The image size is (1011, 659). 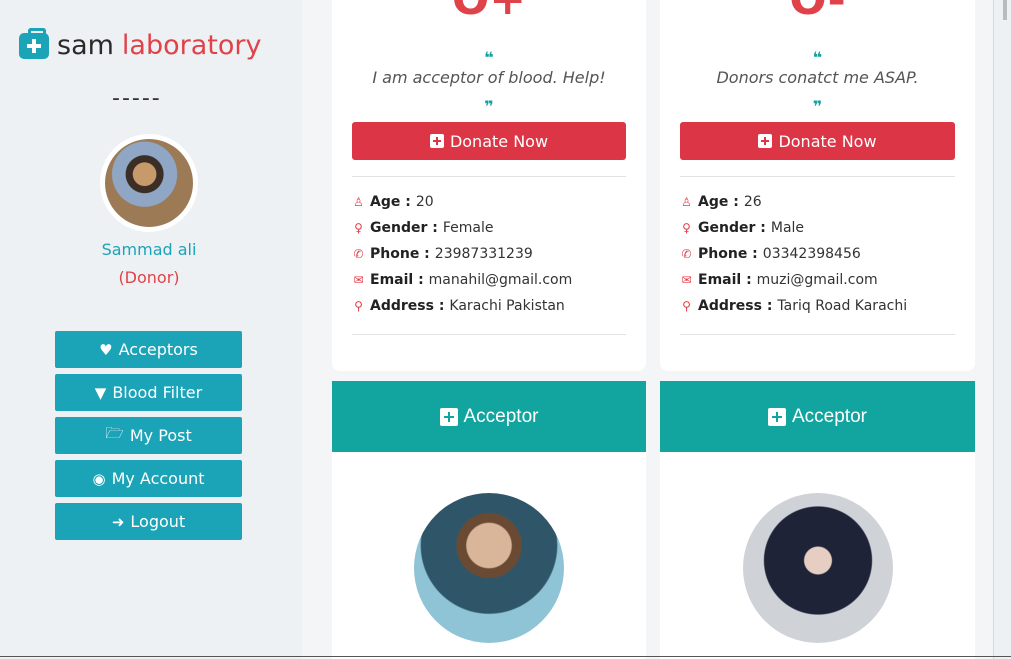 What do you see at coordinates (85, 45) in the screenshot?
I see `brand-name-part1: sam` at bounding box center [85, 45].